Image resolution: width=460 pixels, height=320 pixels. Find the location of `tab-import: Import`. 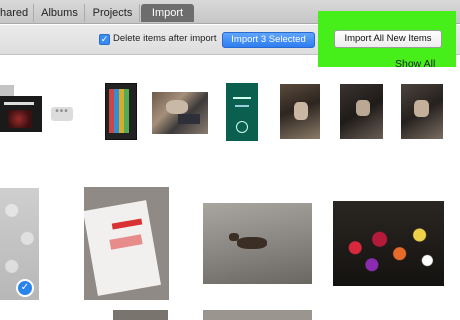

tab-import: Import is located at coordinates (167, 13).